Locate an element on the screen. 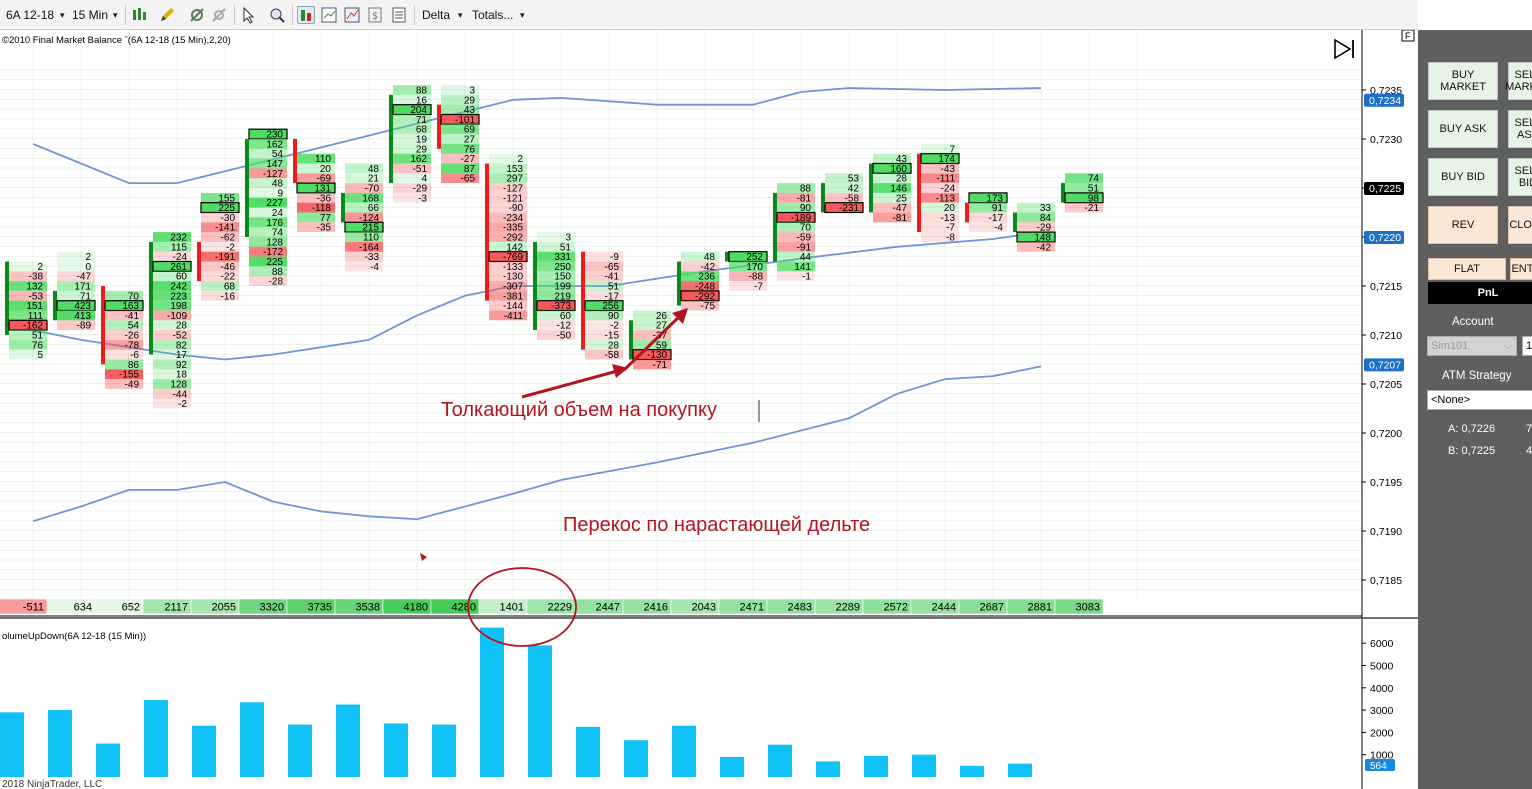 Image resolution: width=1532 pixels, height=789 pixels. account-select: Sim101 ⌵ is located at coordinates (1472, 346).